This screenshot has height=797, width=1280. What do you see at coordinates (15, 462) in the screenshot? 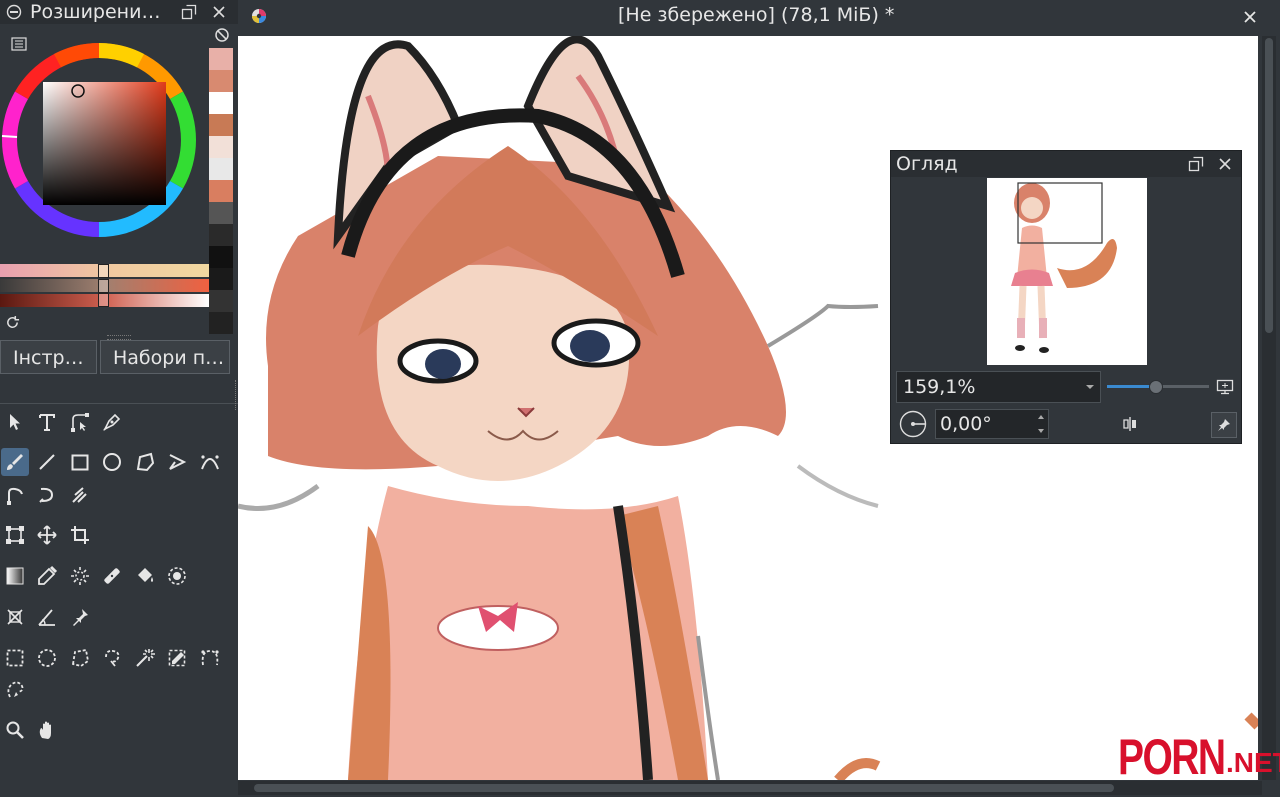
I see `freehand-brush-tool-icon` at bounding box center [15, 462].